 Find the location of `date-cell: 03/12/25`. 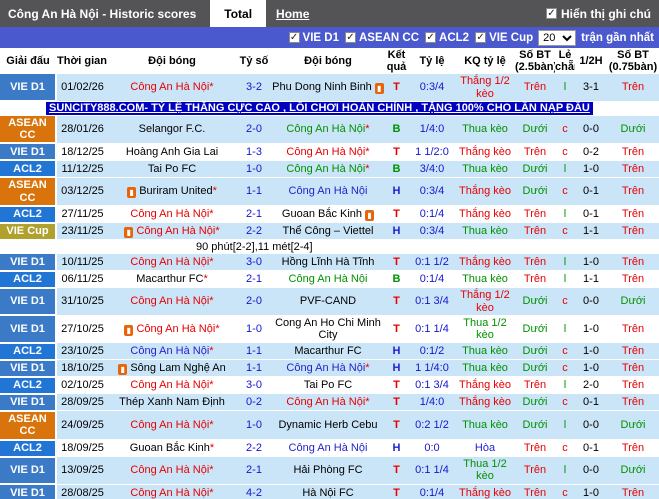

date-cell: 03/12/25 is located at coordinates (82, 192).